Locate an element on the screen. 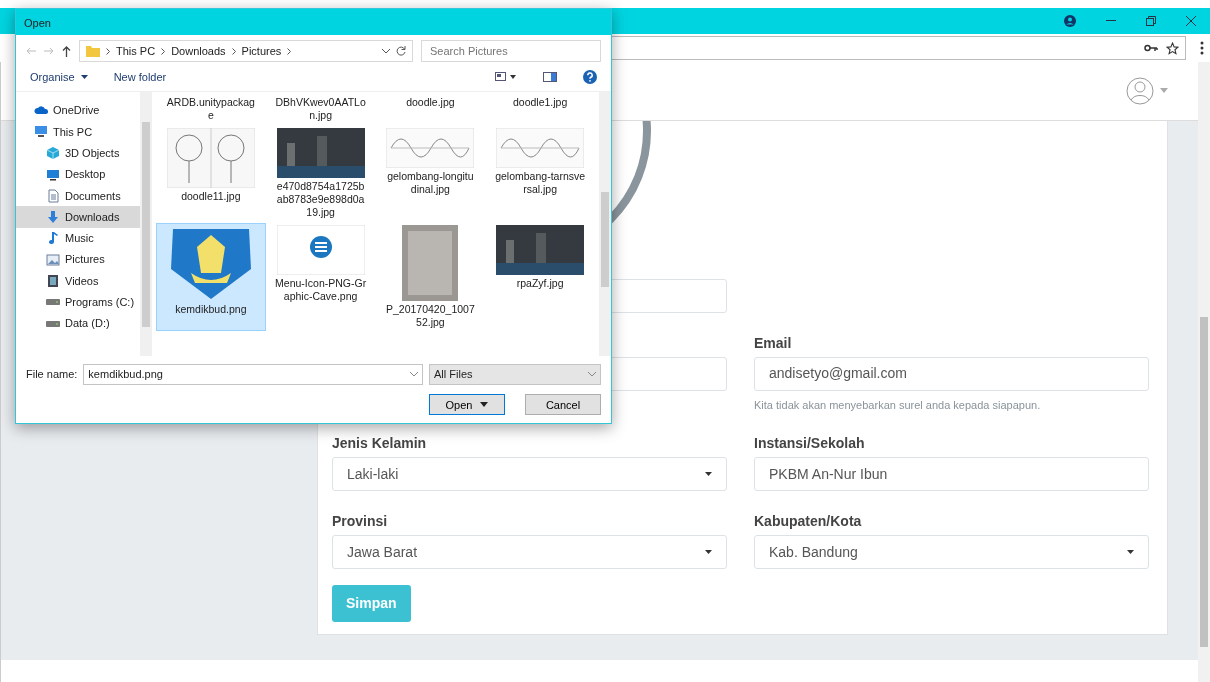 The height and width of the screenshot is (682, 1210). computer-icon is located at coordinates (41, 131).